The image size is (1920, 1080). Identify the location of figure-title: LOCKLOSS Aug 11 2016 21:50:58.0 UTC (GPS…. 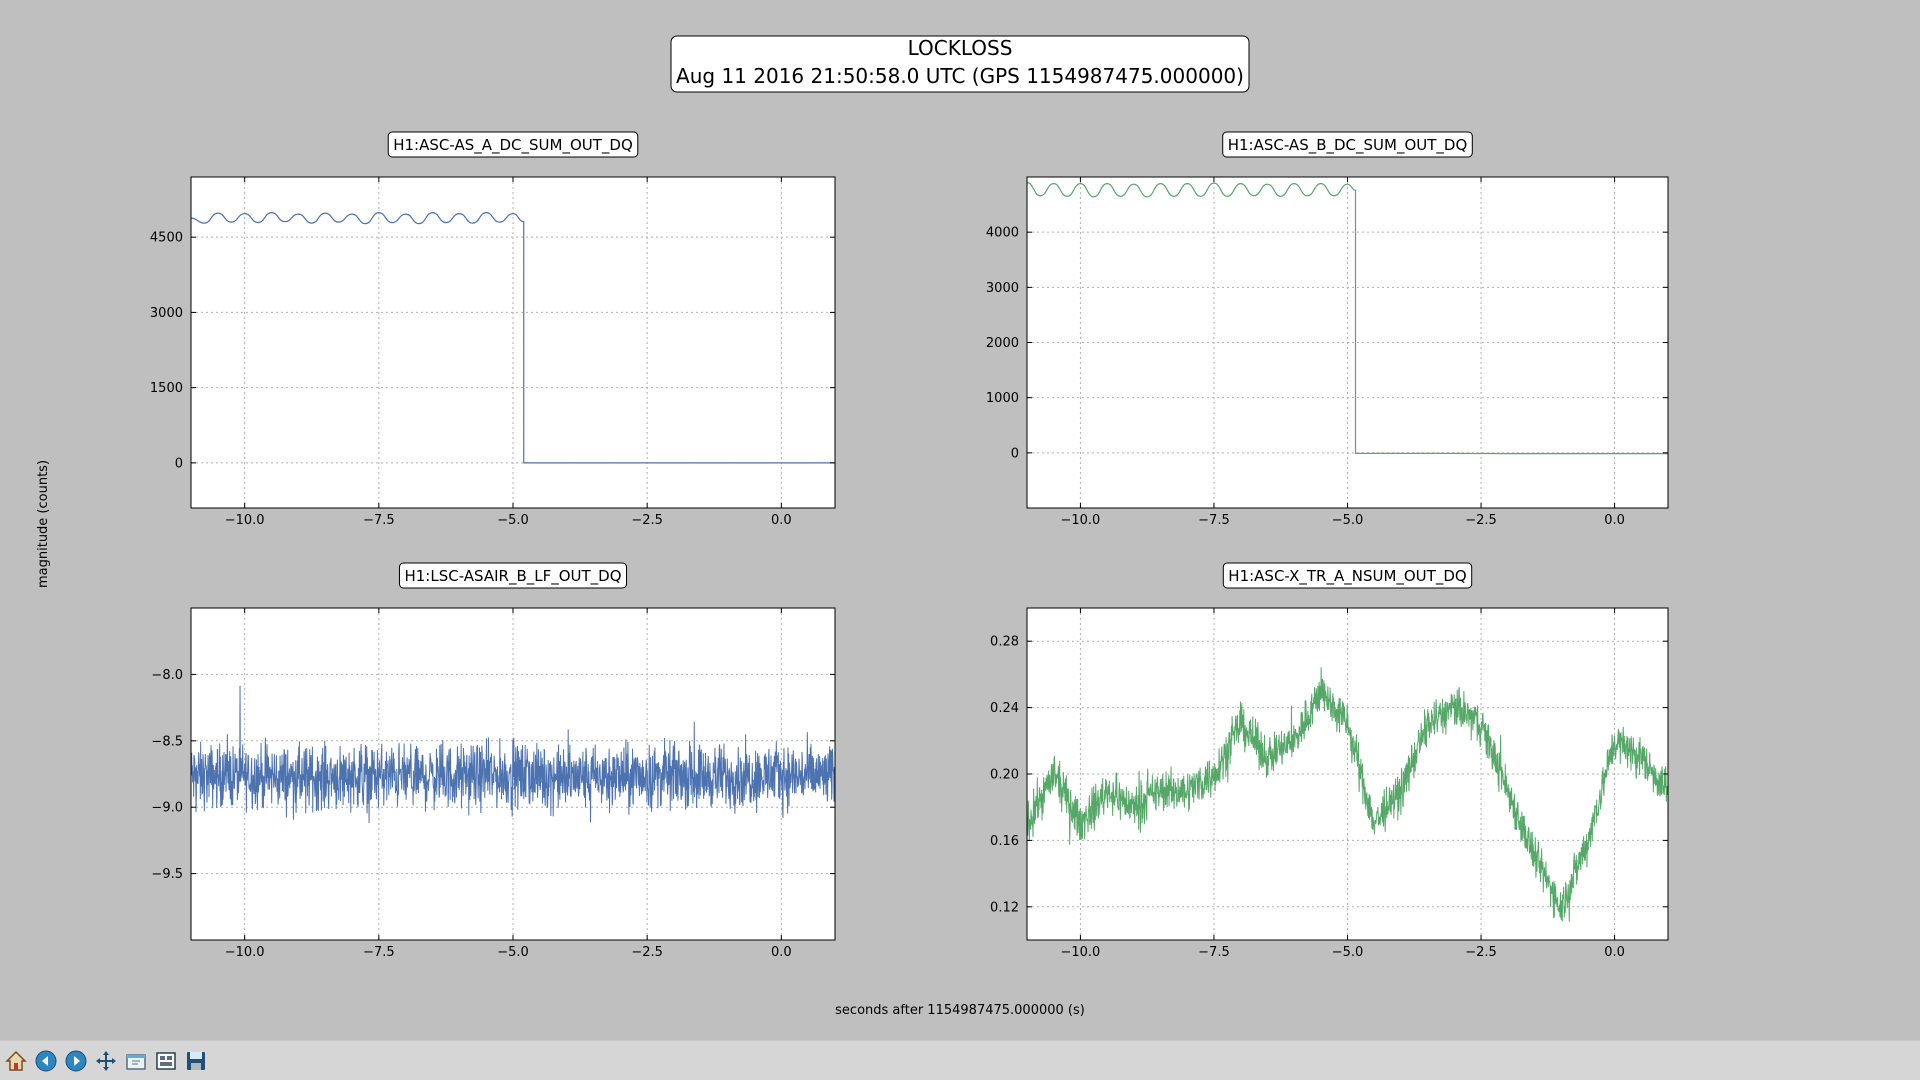
(960, 64).